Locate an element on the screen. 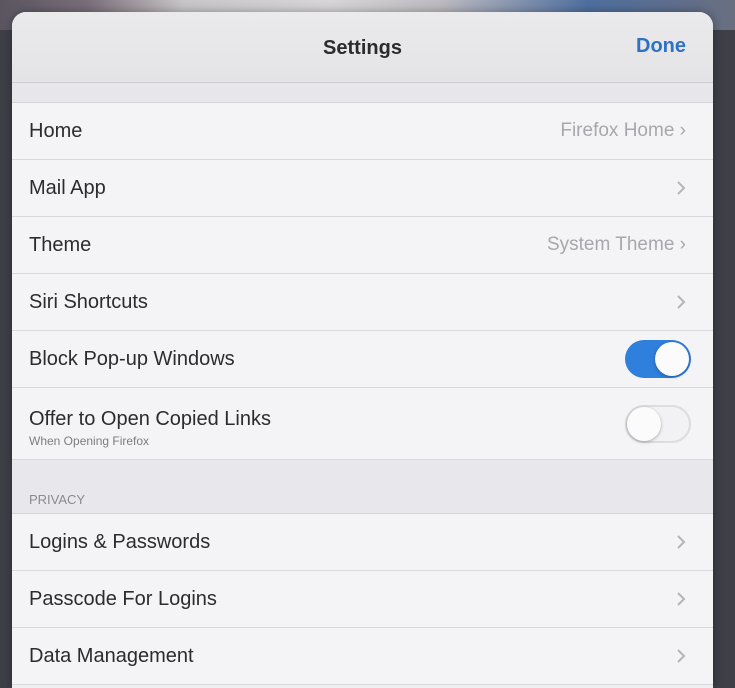 The height and width of the screenshot is (688, 735). row-label: Passcode For Logins is located at coordinates (123, 598).